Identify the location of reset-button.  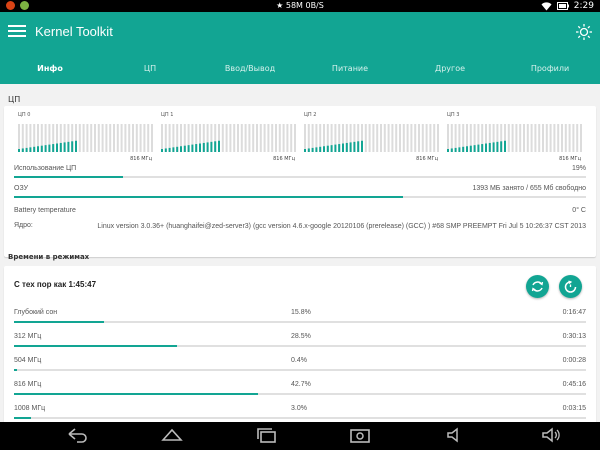
(570, 286).